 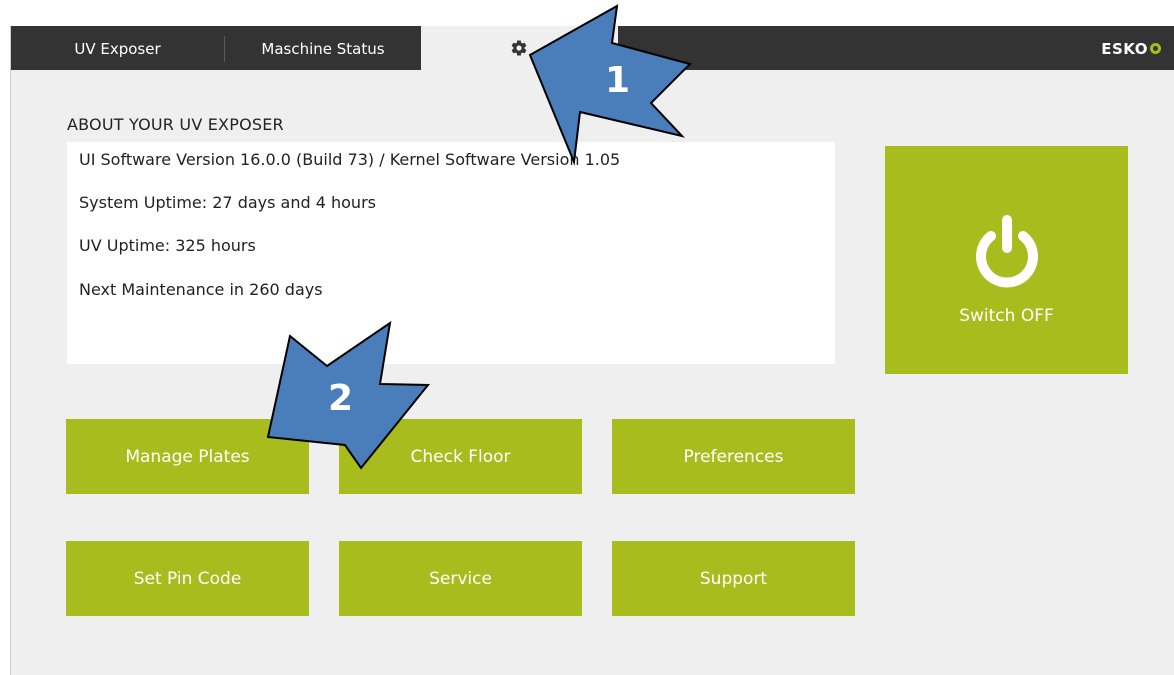 What do you see at coordinates (117, 48) in the screenshot?
I see `tab-uv-exposer: UV Exposer` at bounding box center [117, 48].